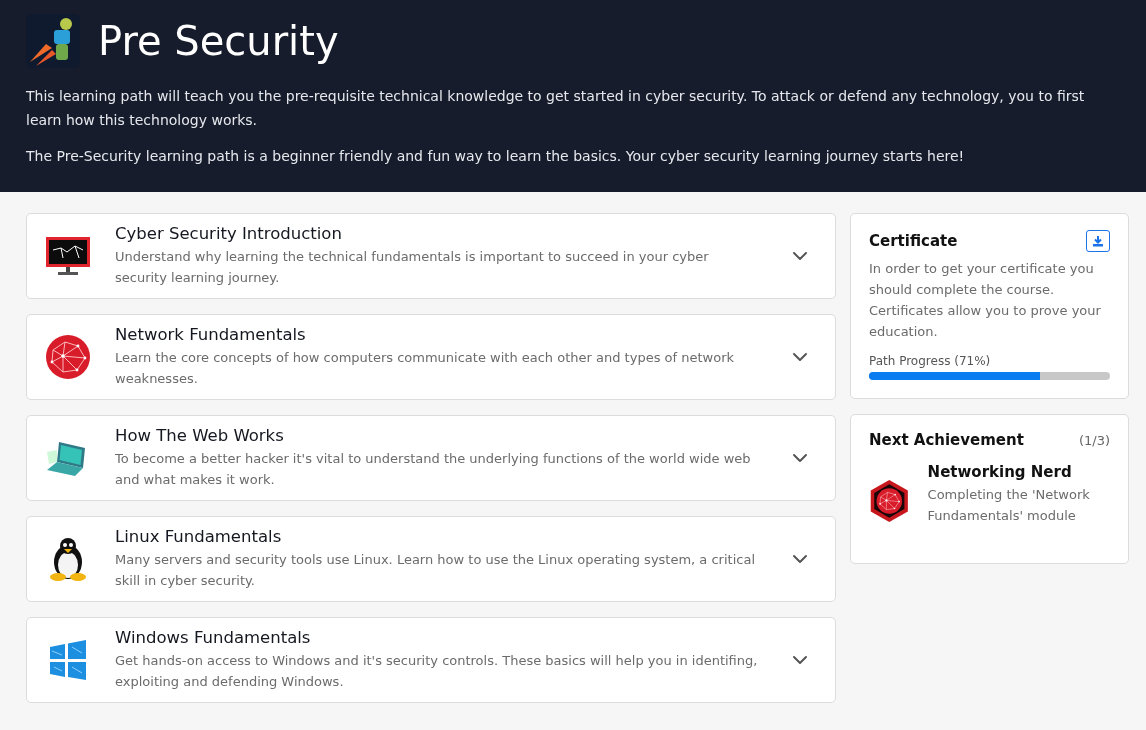  I want to click on module-card: Network Fundamentals Learn the core concepts of how computers communicate with each other and types of network weaknesses., so click(431, 357).